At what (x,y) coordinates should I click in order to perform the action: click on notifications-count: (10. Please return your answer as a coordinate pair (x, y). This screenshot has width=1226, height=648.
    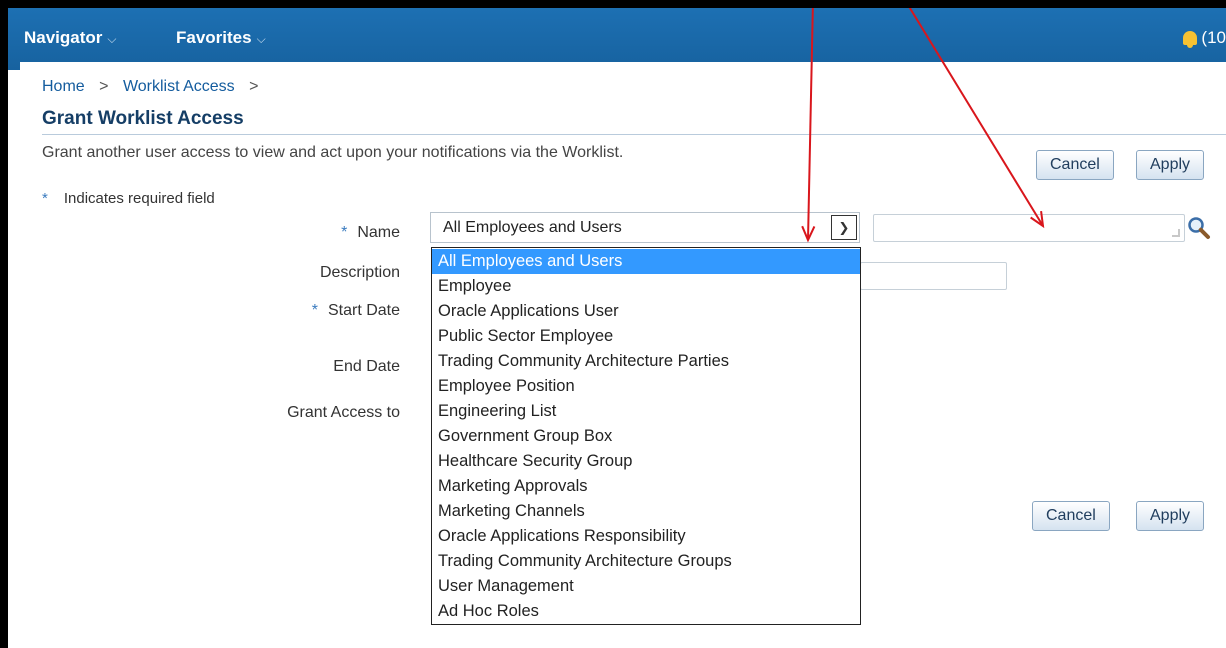
    Looking at the image, I should click on (1213, 37).